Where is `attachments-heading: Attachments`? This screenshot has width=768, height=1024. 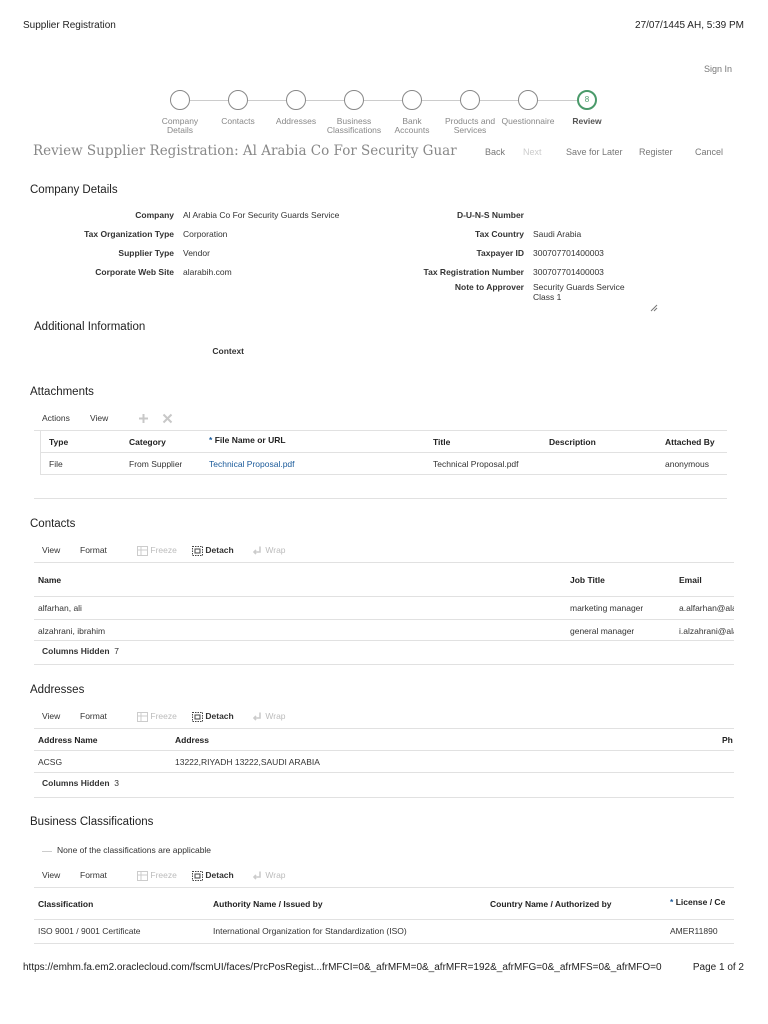
attachments-heading: Attachments is located at coordinates (62, 392).